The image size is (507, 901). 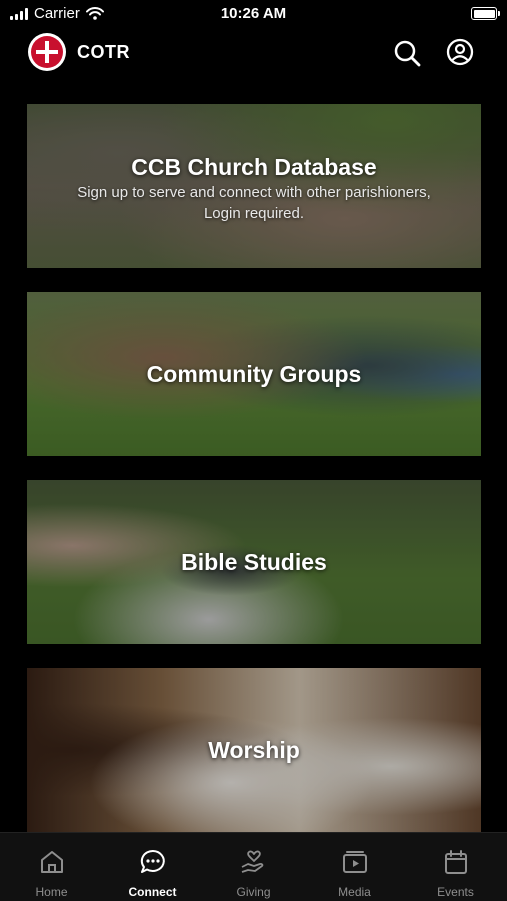 I want to click on status-time: 10:26 AM, so click(x=253, y=13).